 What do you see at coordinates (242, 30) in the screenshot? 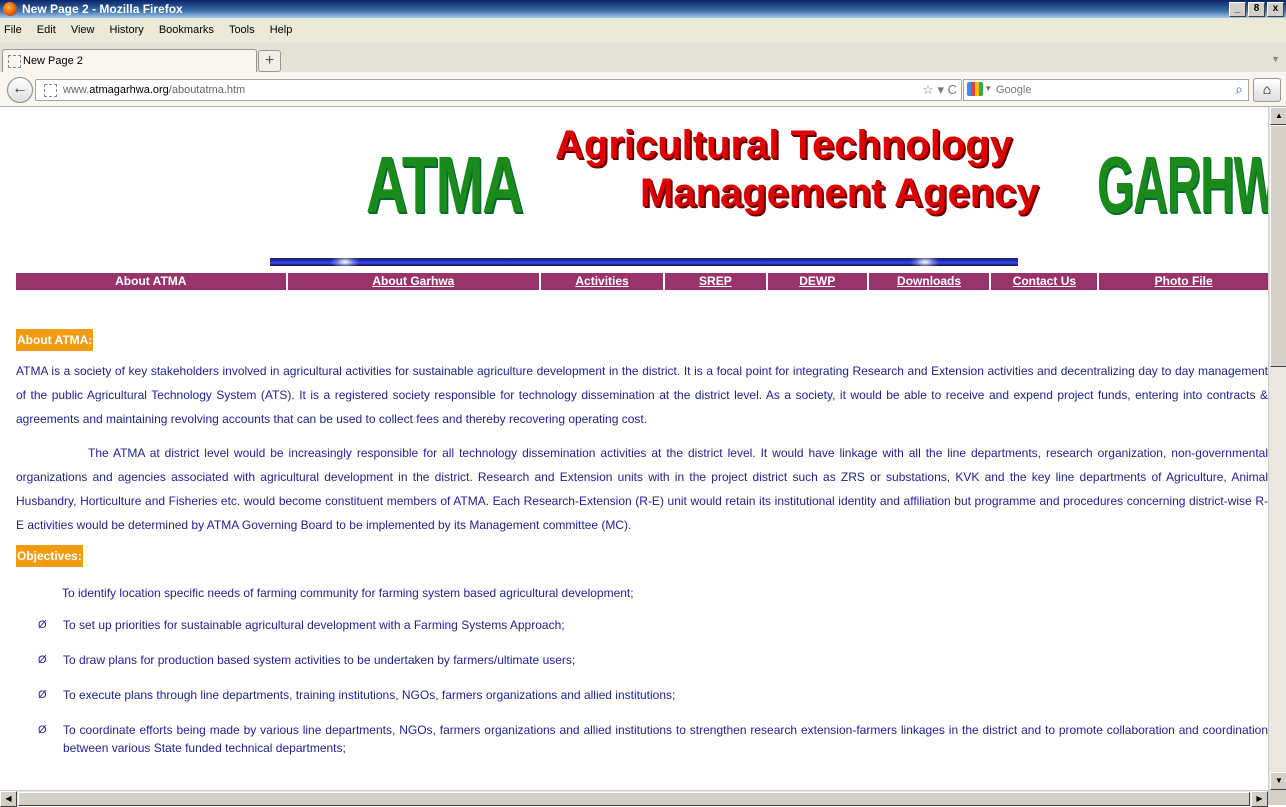
I see `menu-tools: Tools` at bounding box center [242, 30].